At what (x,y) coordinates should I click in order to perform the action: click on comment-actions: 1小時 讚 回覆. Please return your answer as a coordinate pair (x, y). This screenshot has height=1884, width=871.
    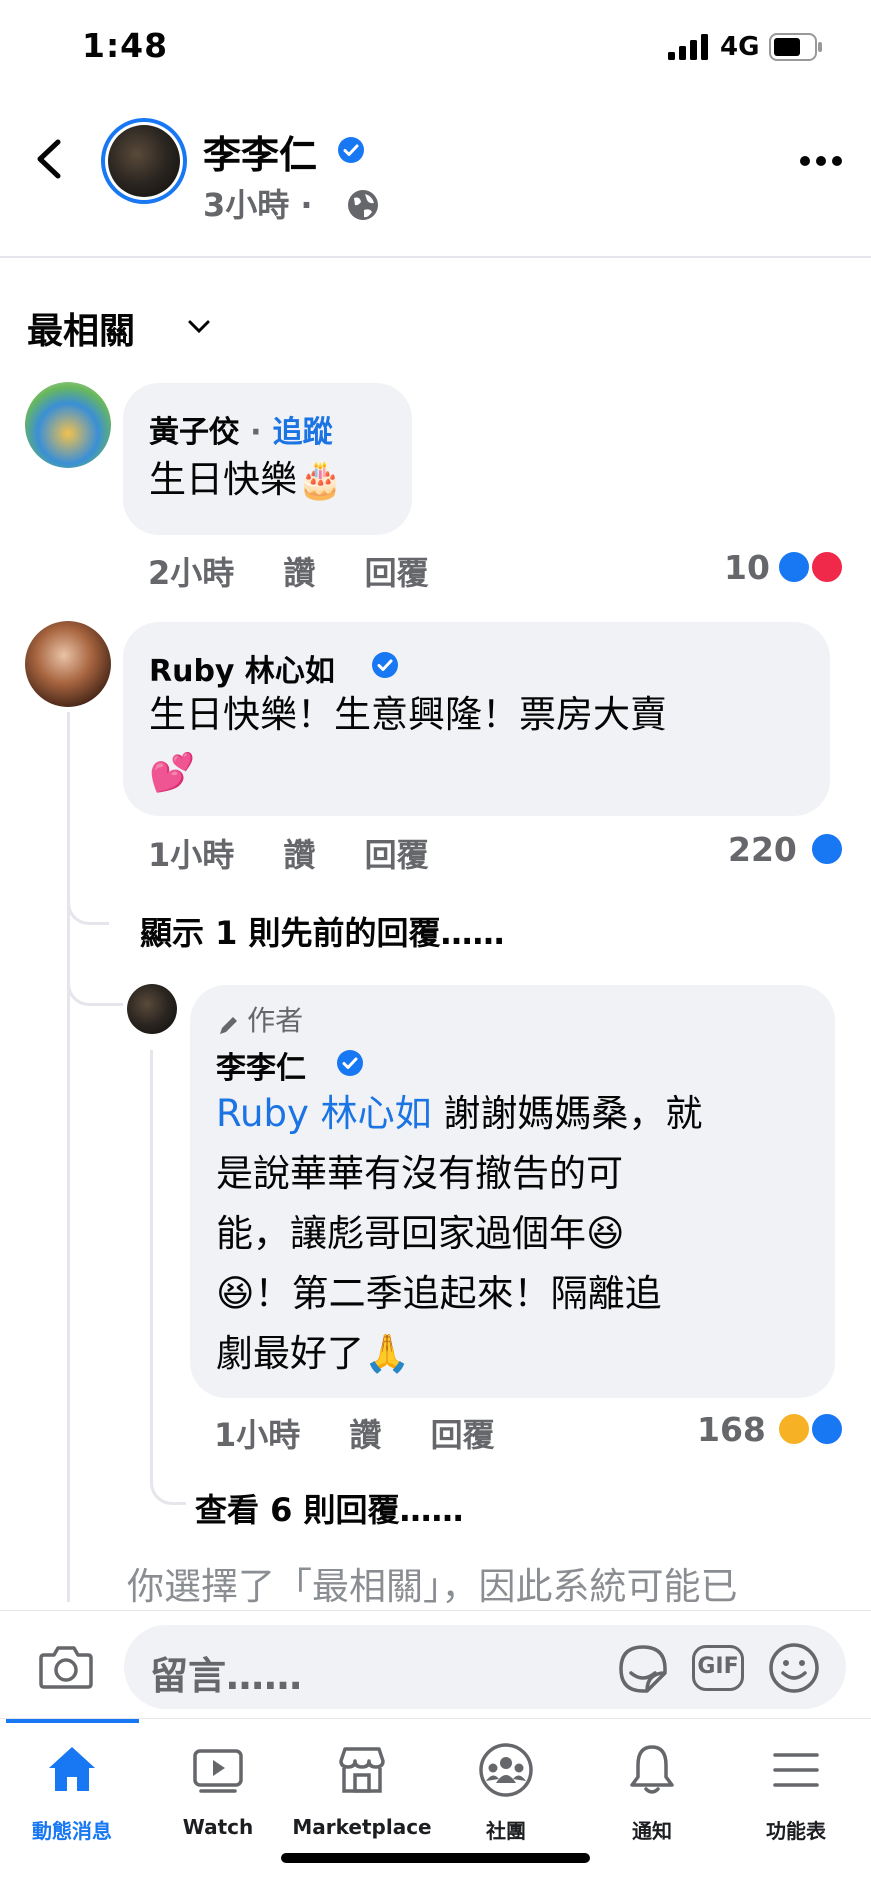
    Looking at the image, I should click on (307, 853).